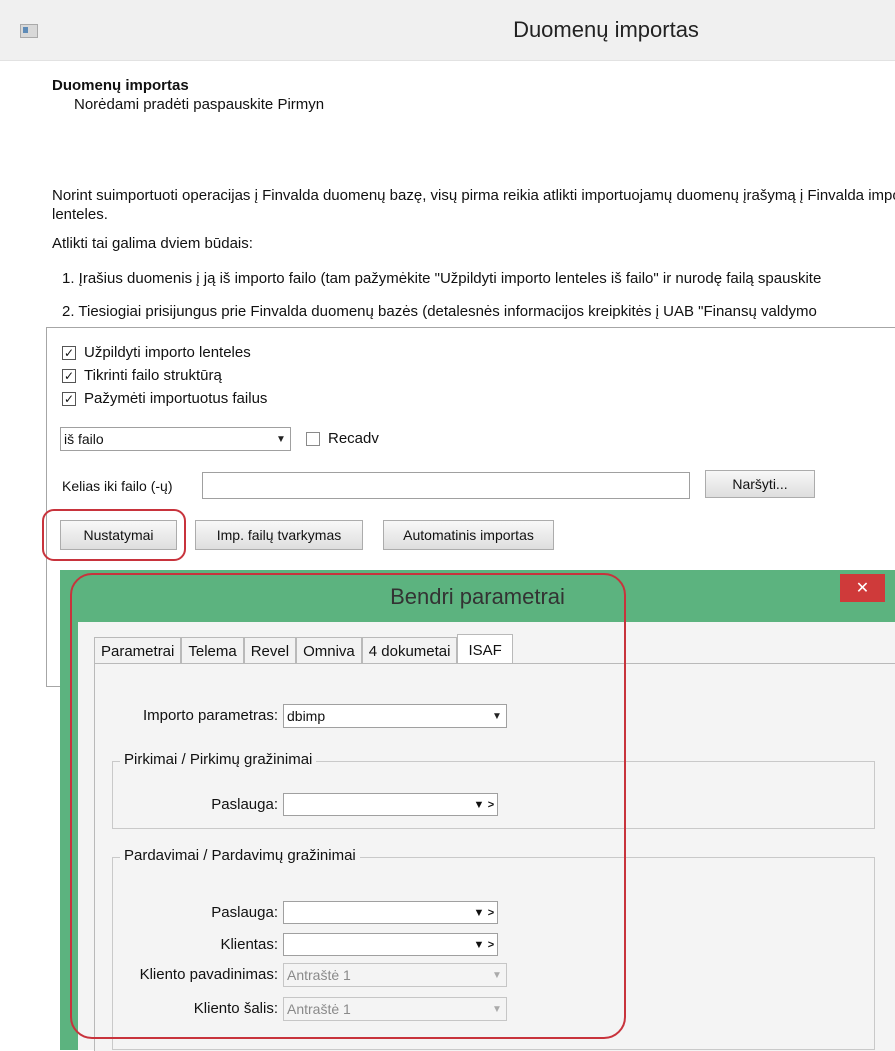 The image size is (895, 1051). Describe the element at coordinates (117, 486) in the screenshot. I see `path-label: Kelias iki failo (-ų)` at that location.